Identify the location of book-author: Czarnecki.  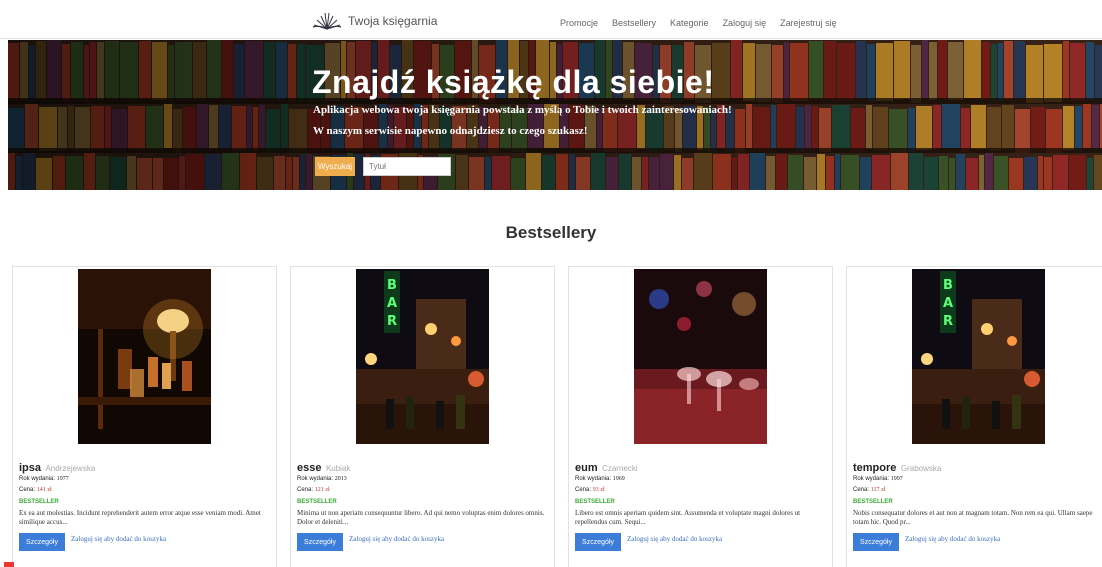
(620, 468).